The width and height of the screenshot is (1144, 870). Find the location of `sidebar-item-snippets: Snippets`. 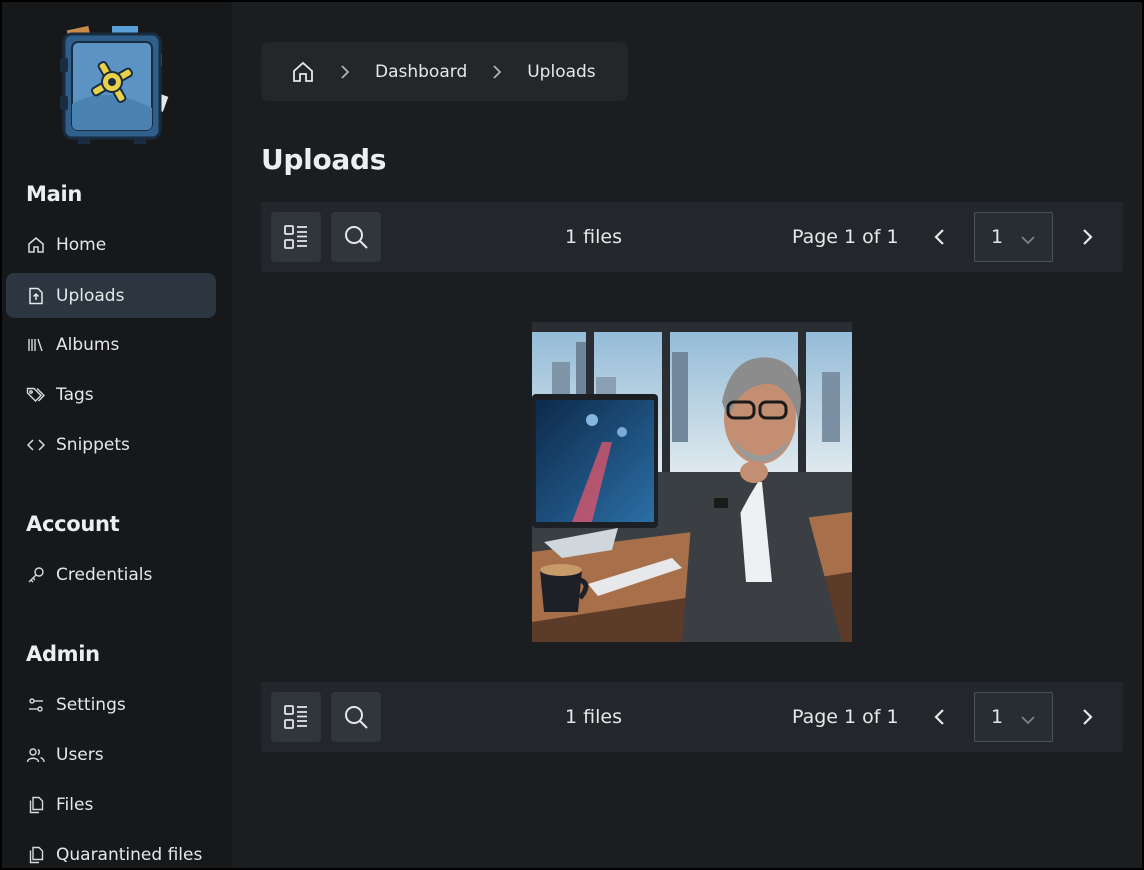

sidebar-item-snippets: Snippets is located at coordinates (111, 444).